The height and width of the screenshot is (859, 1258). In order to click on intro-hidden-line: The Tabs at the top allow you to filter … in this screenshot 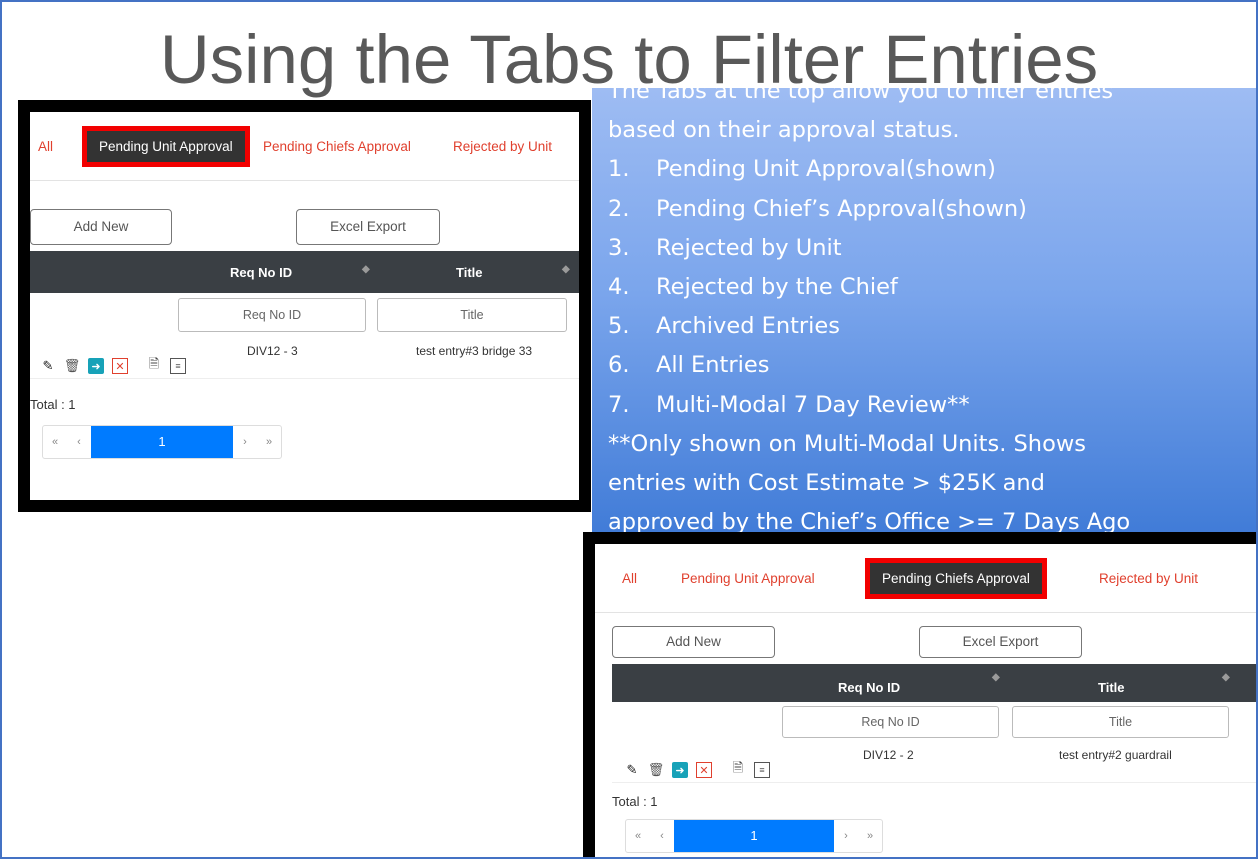, I will do `click(861, 96)`.